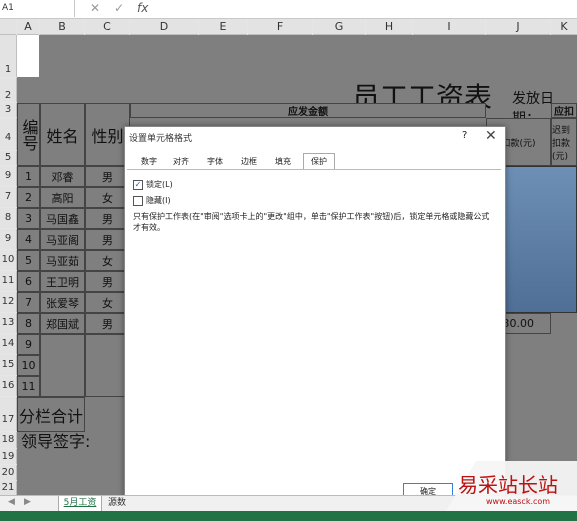  Describe the element at coordinates (8, 281) in the screenshot. I see `row-header-11: 11` at that location.